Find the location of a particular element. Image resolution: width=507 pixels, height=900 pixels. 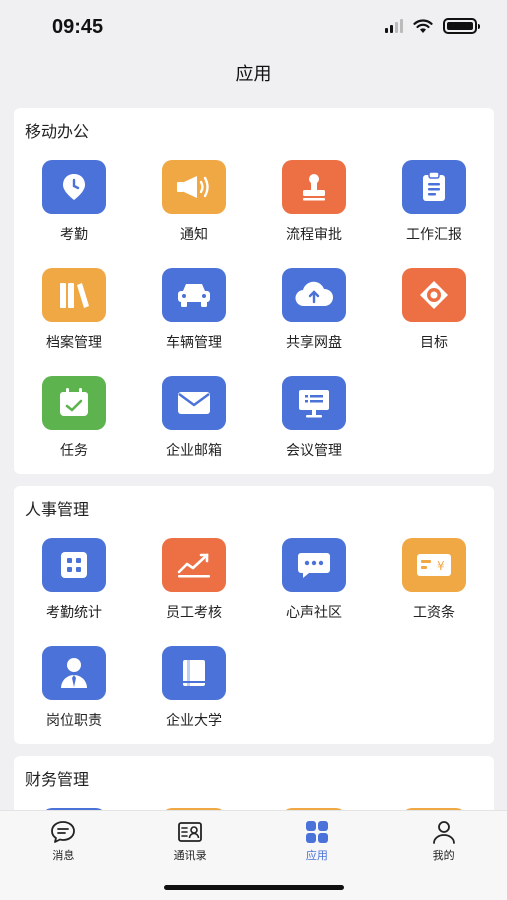

tab-label: 消息 is located at coordinates (63, 855).